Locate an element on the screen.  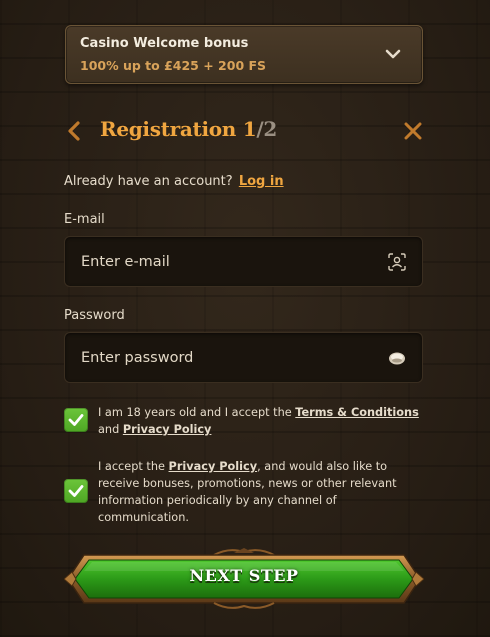
email-label: E-mail is located at coordinates (84, 219).